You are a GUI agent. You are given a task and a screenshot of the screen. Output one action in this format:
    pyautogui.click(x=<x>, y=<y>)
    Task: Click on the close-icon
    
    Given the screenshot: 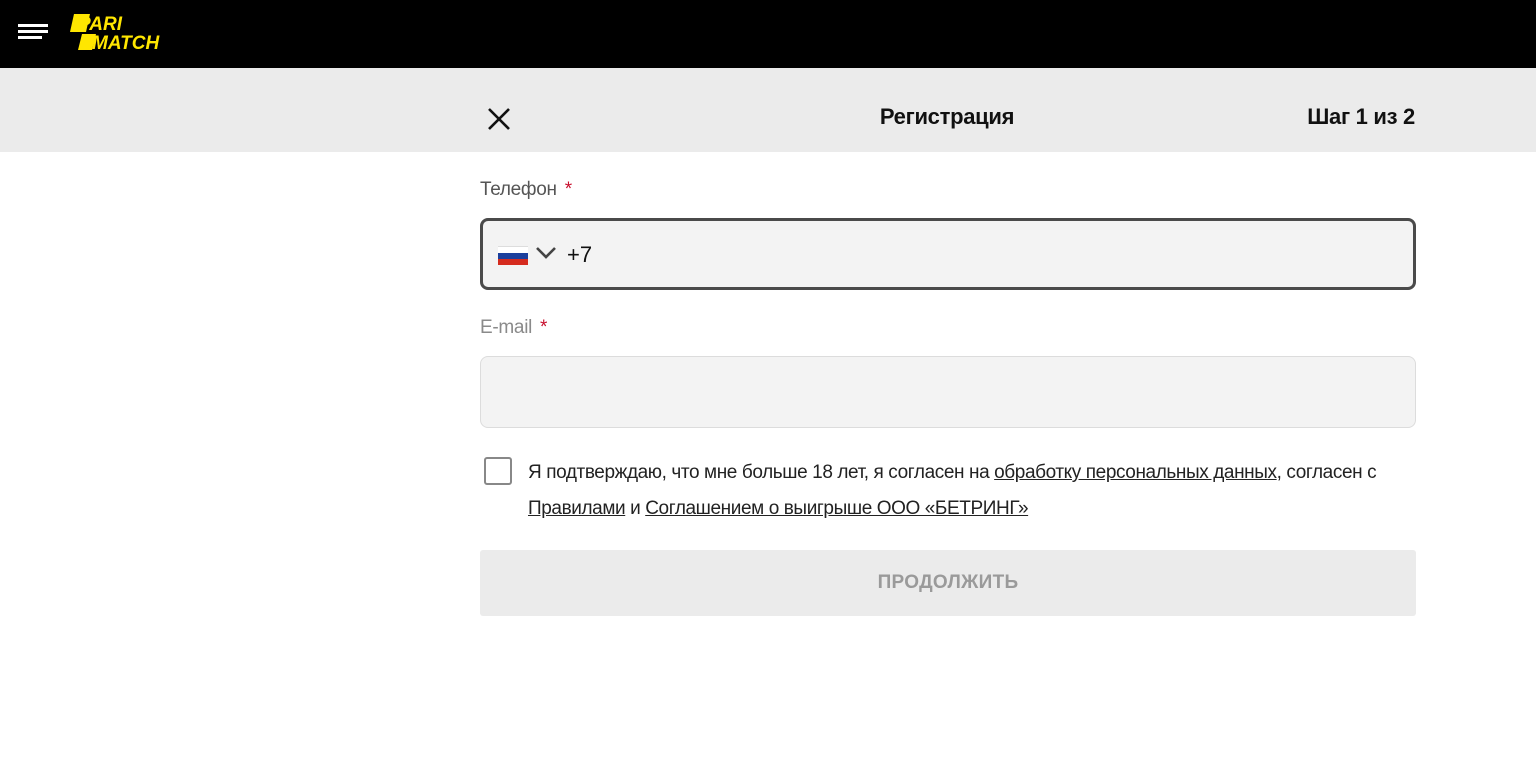 What is the action you would take?
    pyautogui.click(x=499, y=119)
    